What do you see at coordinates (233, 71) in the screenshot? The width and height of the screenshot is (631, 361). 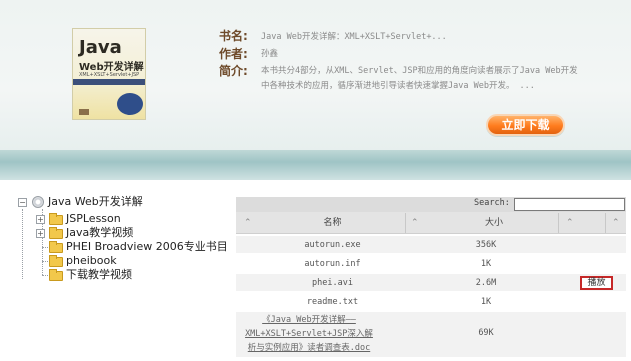 I see `summary-label: 简介:` at bounding box center [233, 71].